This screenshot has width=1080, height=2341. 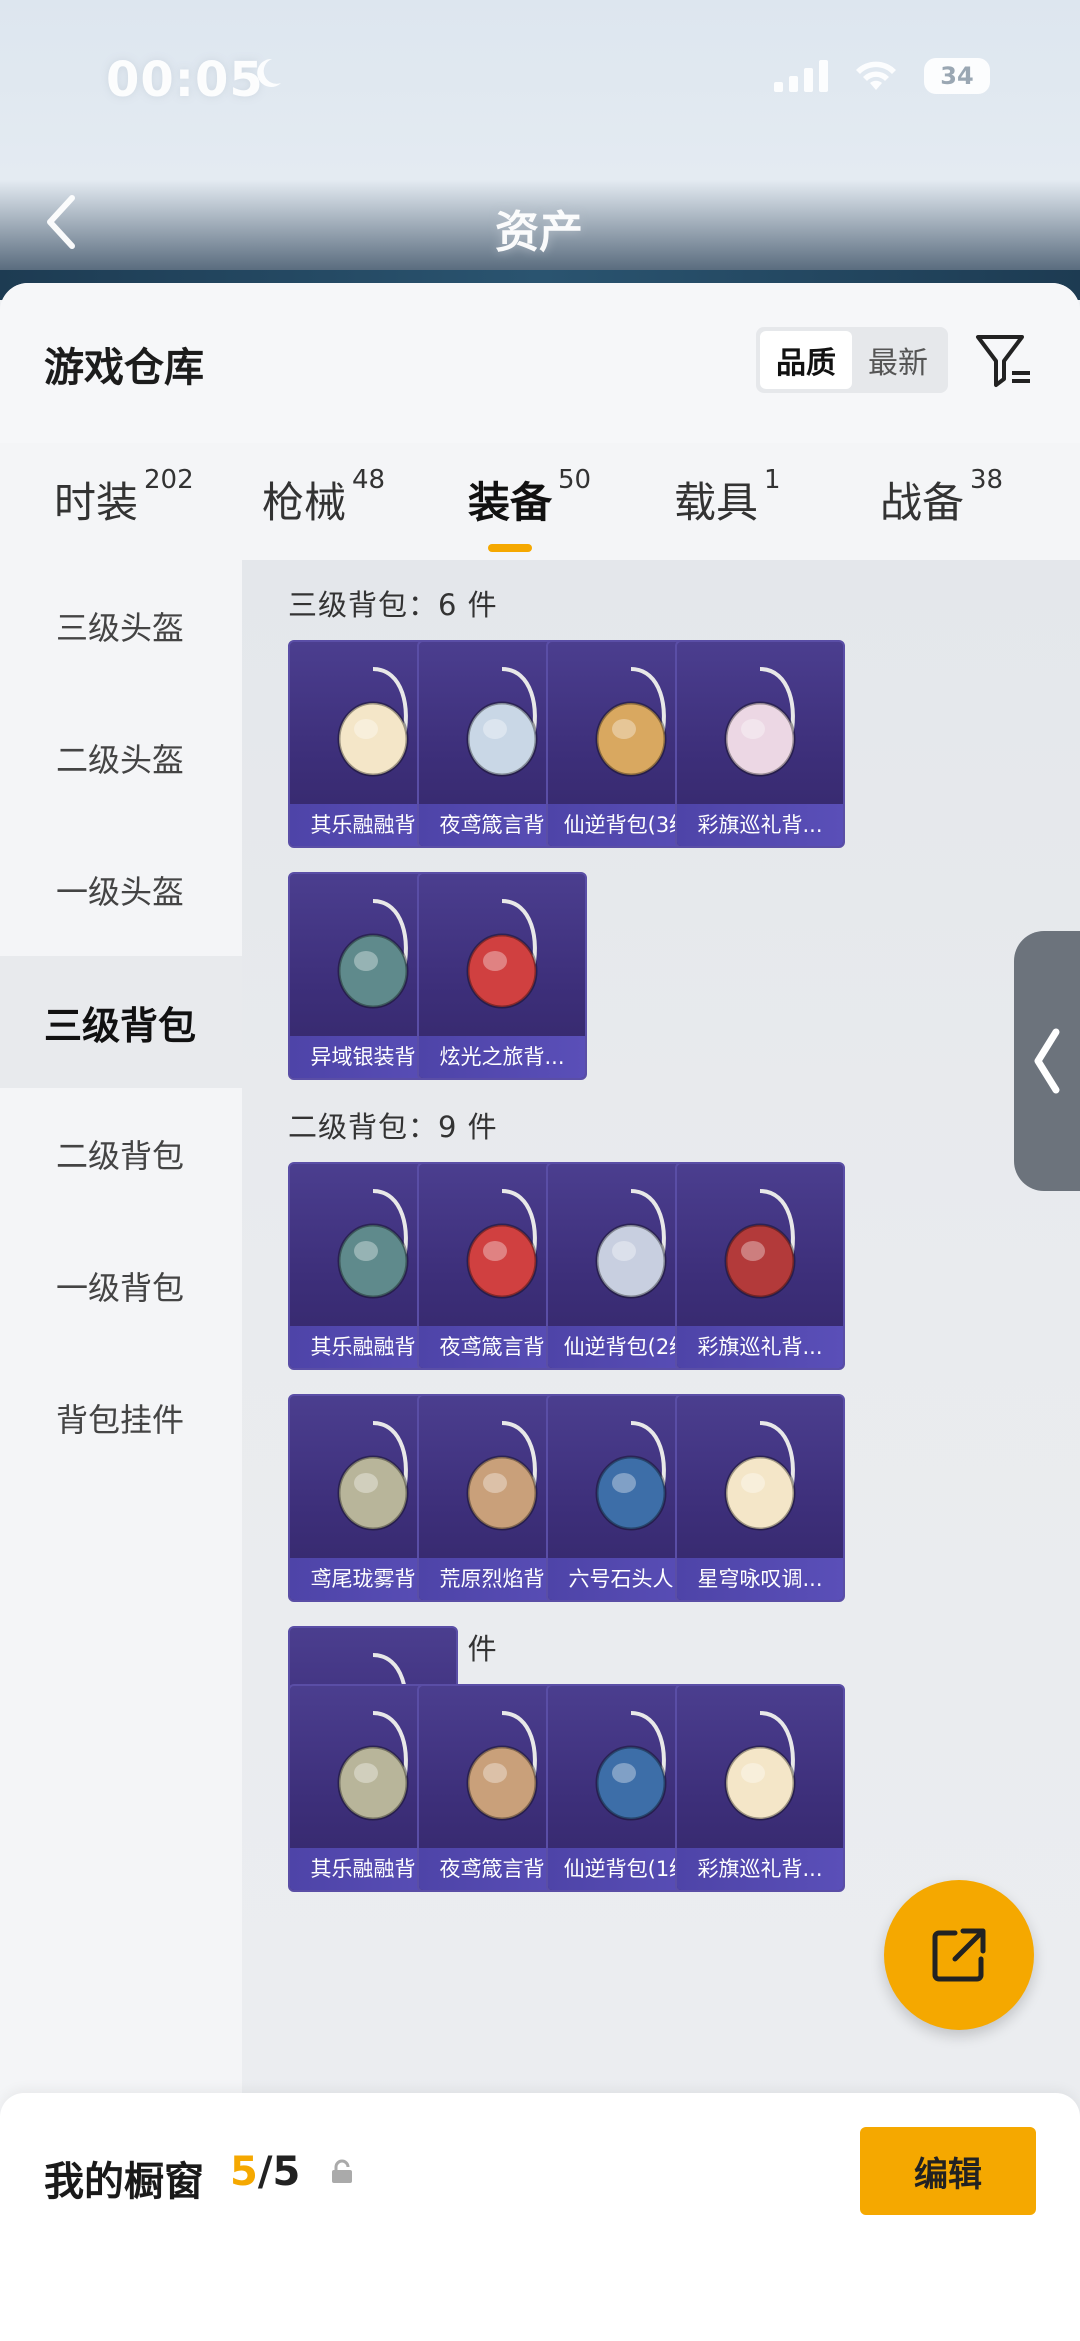 I want to click on page-title: 资产, so click(x=539, y=232).